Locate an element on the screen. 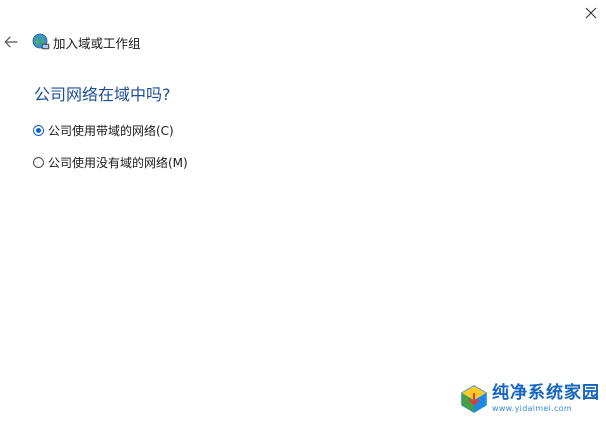 The height and width of the screenshot is (422, 606). watermark: 纯净系统家园 www.yidaimei.com is located at coordinates (529, 399).